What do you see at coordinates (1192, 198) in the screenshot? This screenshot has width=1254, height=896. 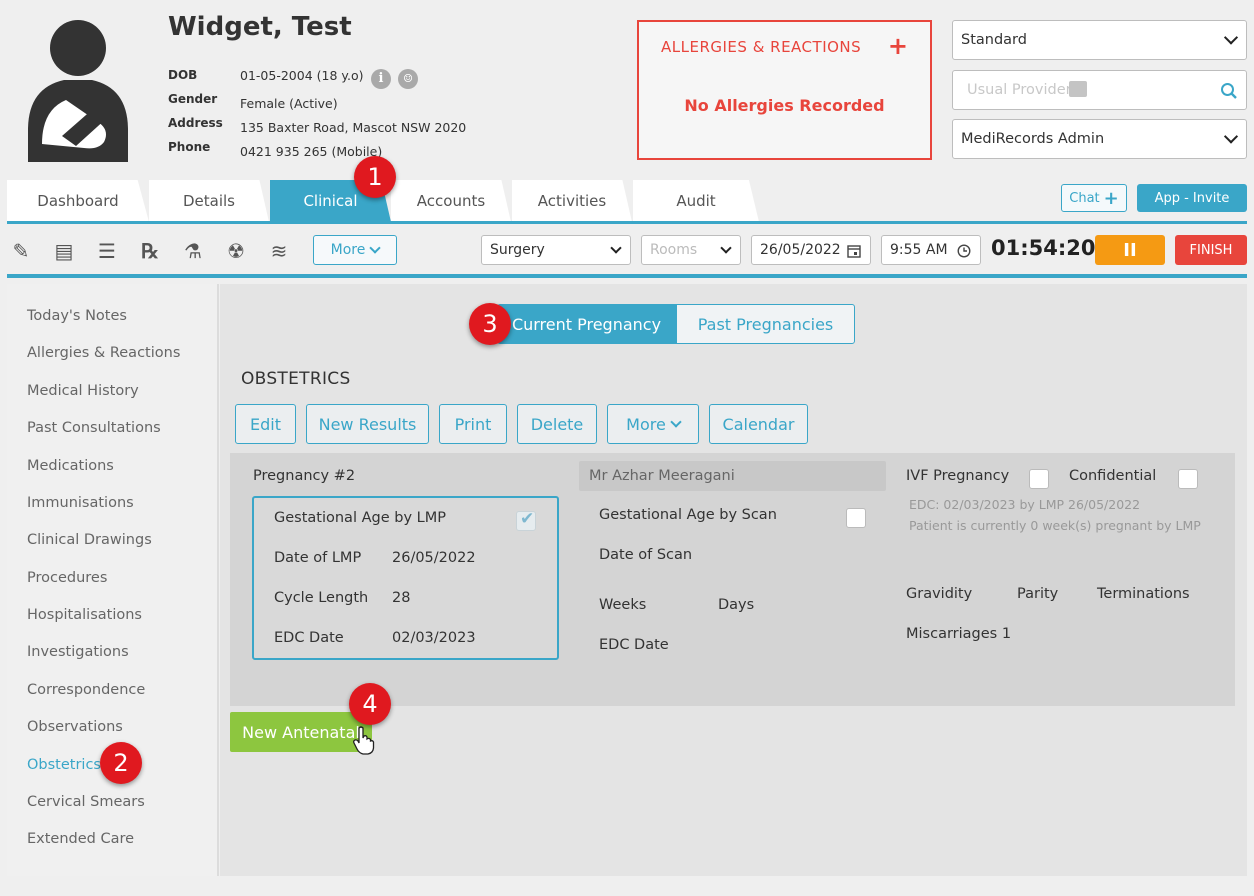 I see `app-invite-button: App - Invite` at bounding box center [1192, 198].